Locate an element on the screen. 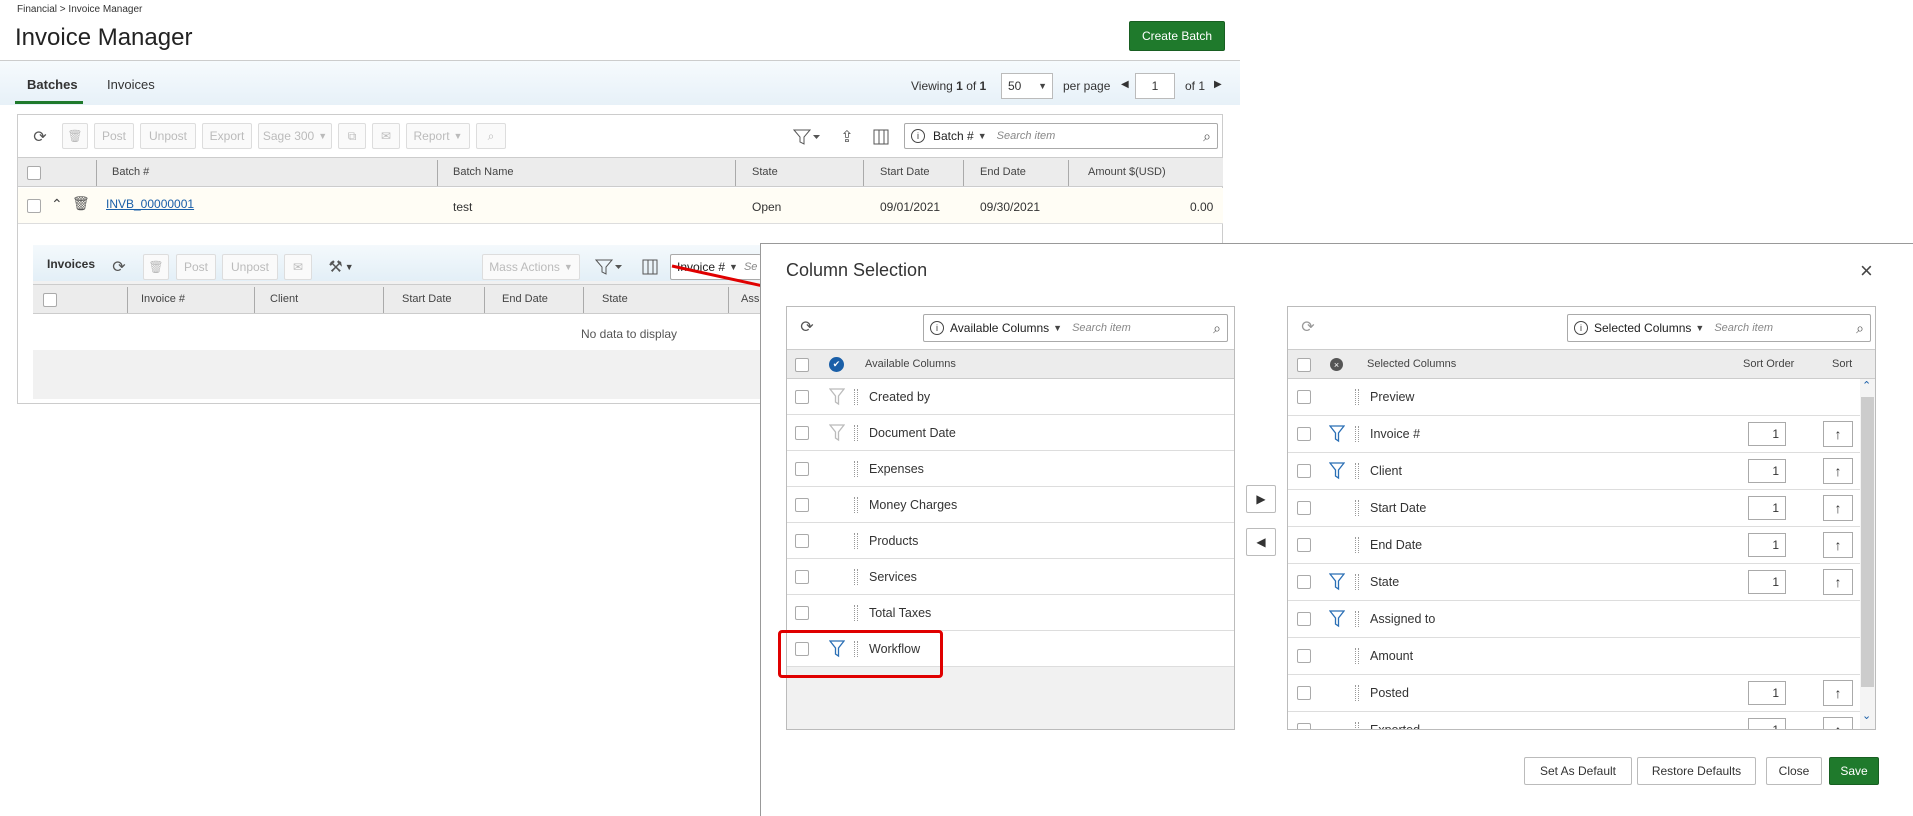  search-field-selector: Available Columns is located at coordinates (999, 328).